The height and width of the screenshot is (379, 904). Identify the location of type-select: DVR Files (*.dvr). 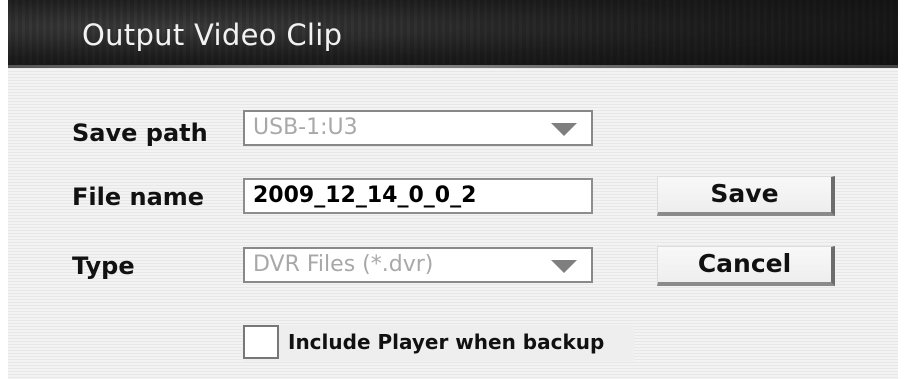
(418, 265).